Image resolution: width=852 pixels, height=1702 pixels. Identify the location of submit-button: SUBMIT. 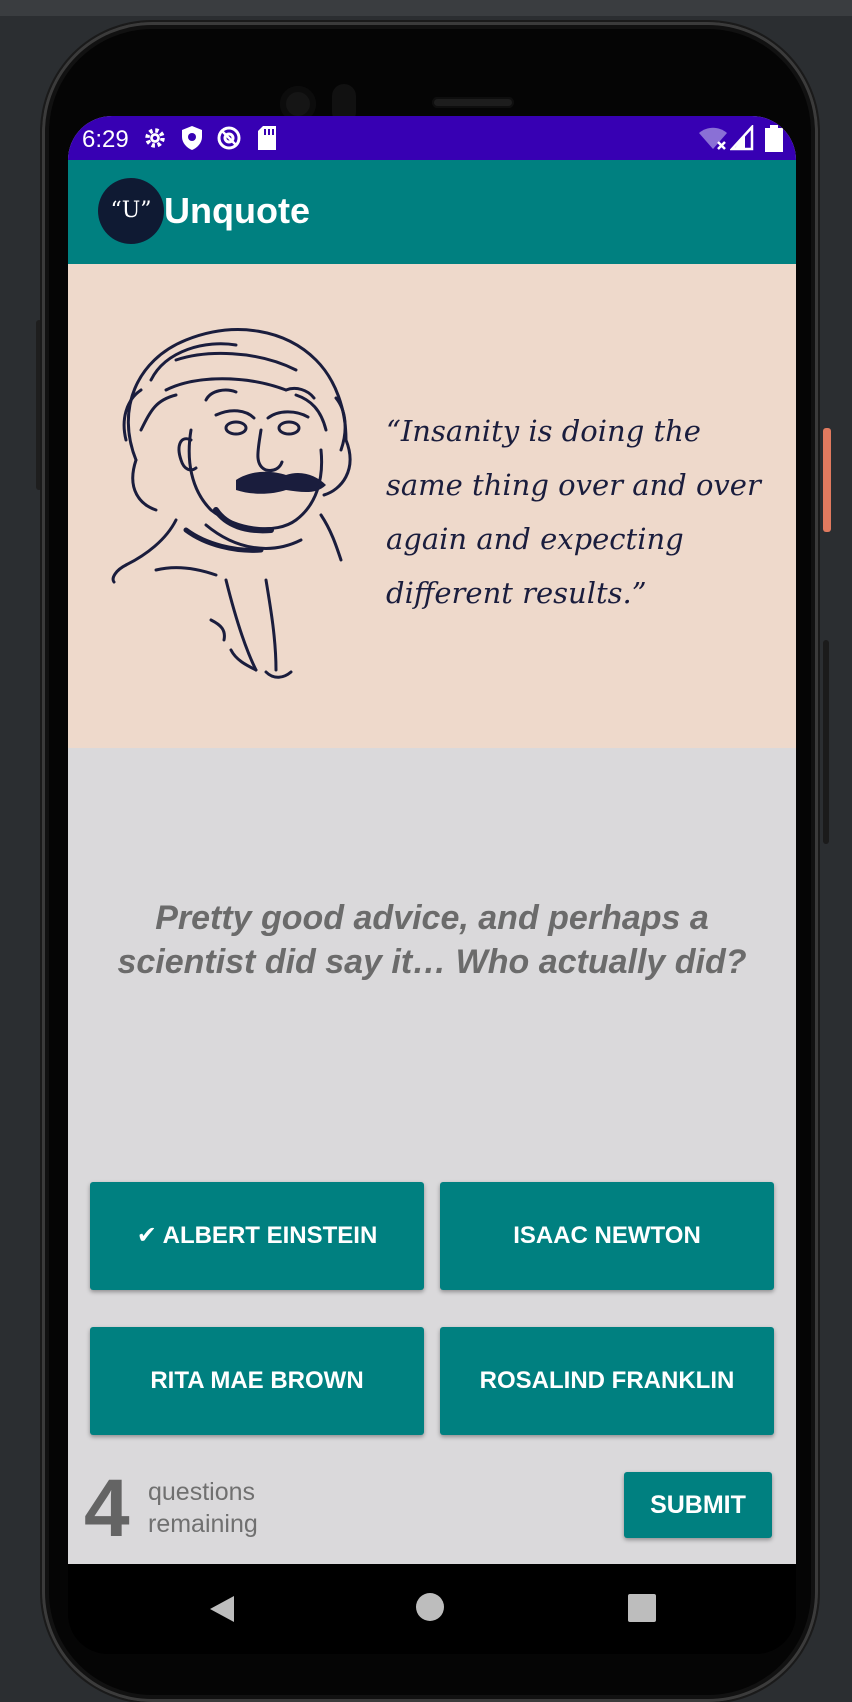
(698, 1505).